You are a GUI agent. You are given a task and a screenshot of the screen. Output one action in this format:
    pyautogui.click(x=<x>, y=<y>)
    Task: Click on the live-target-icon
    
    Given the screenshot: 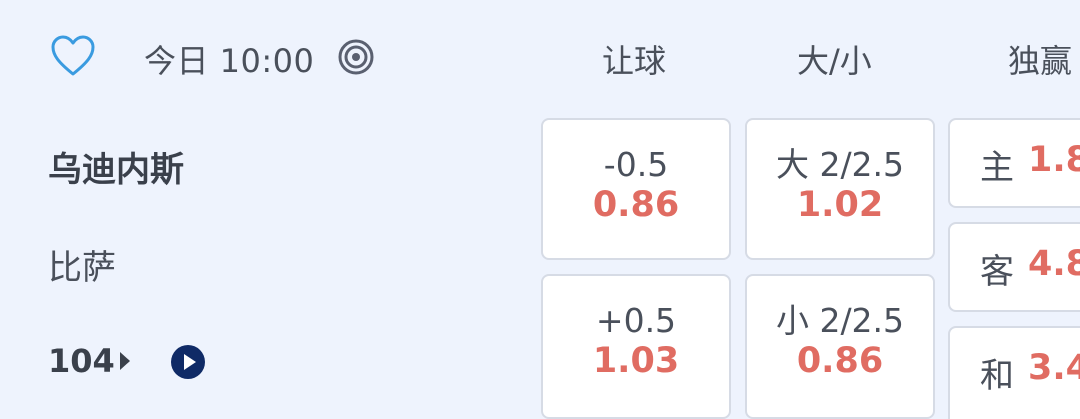 What is the action you would take?
    pyautogui.click(x=356, y=57)
    